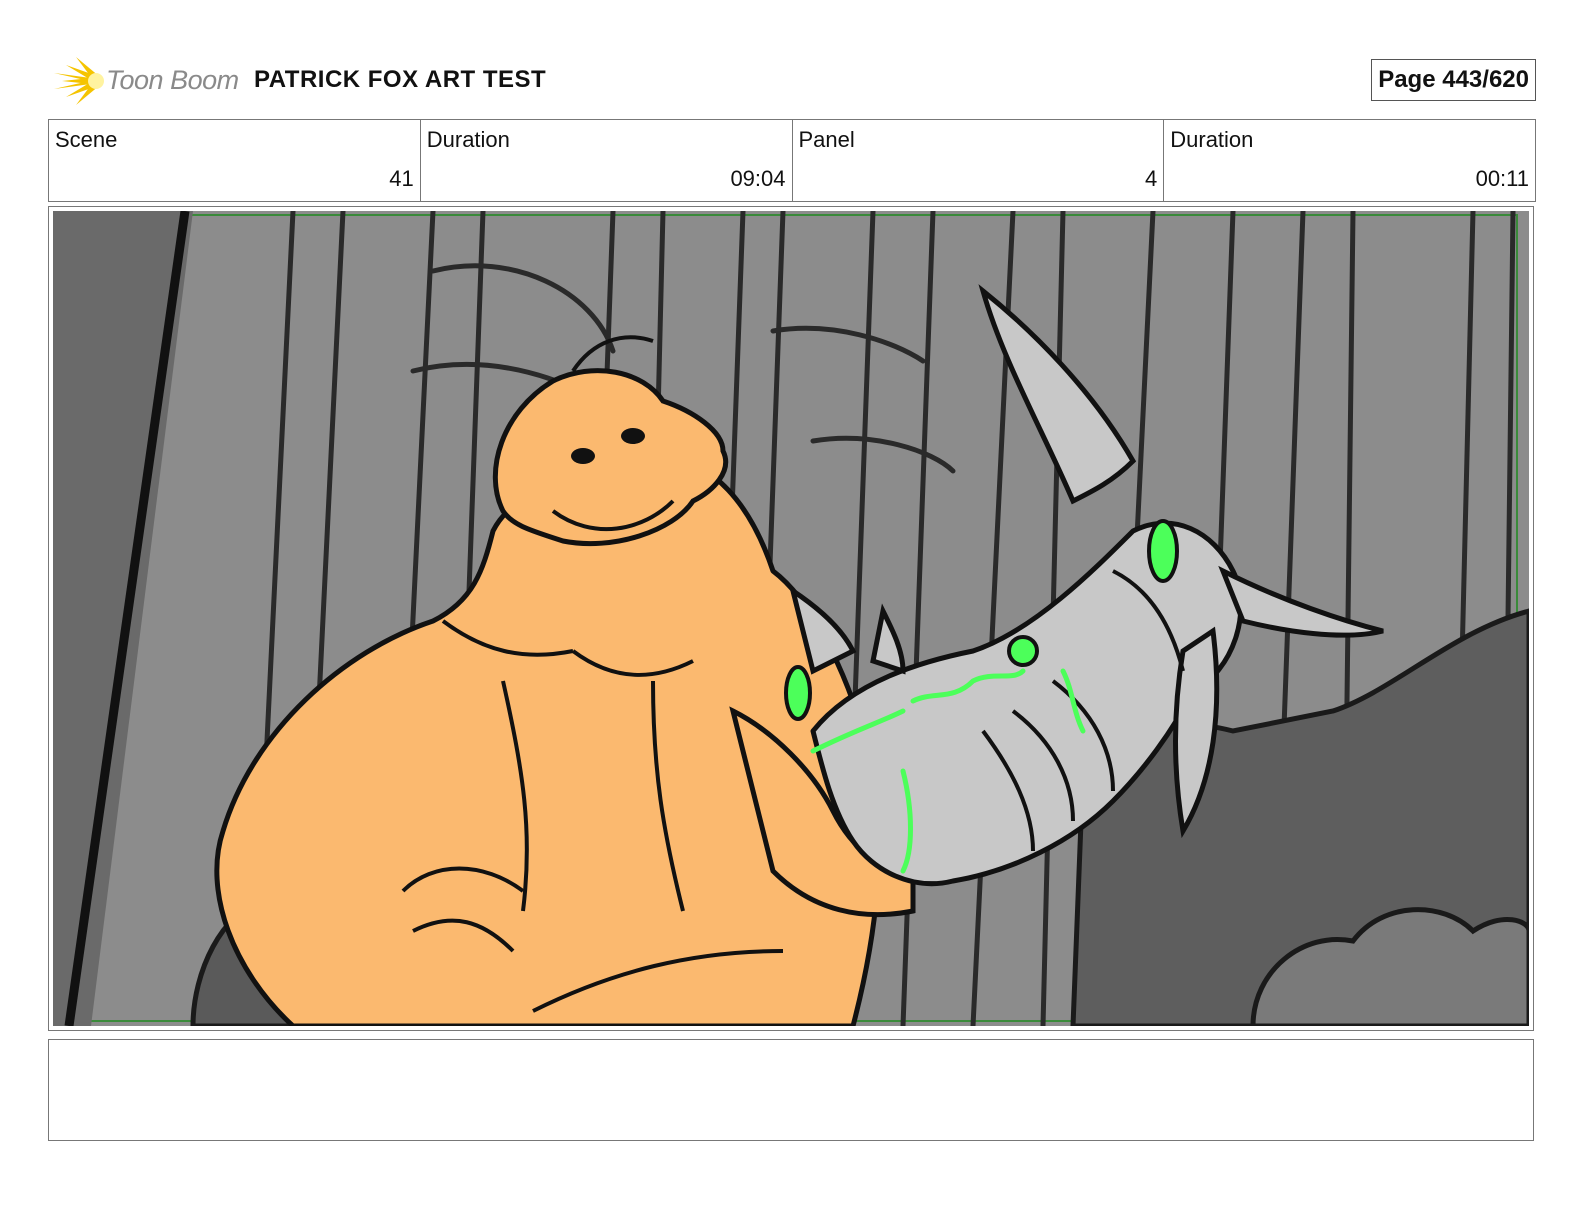  Describe the element at coordinates (86, 139) in the screenshot. I see `scene-label: Scene` at that location.